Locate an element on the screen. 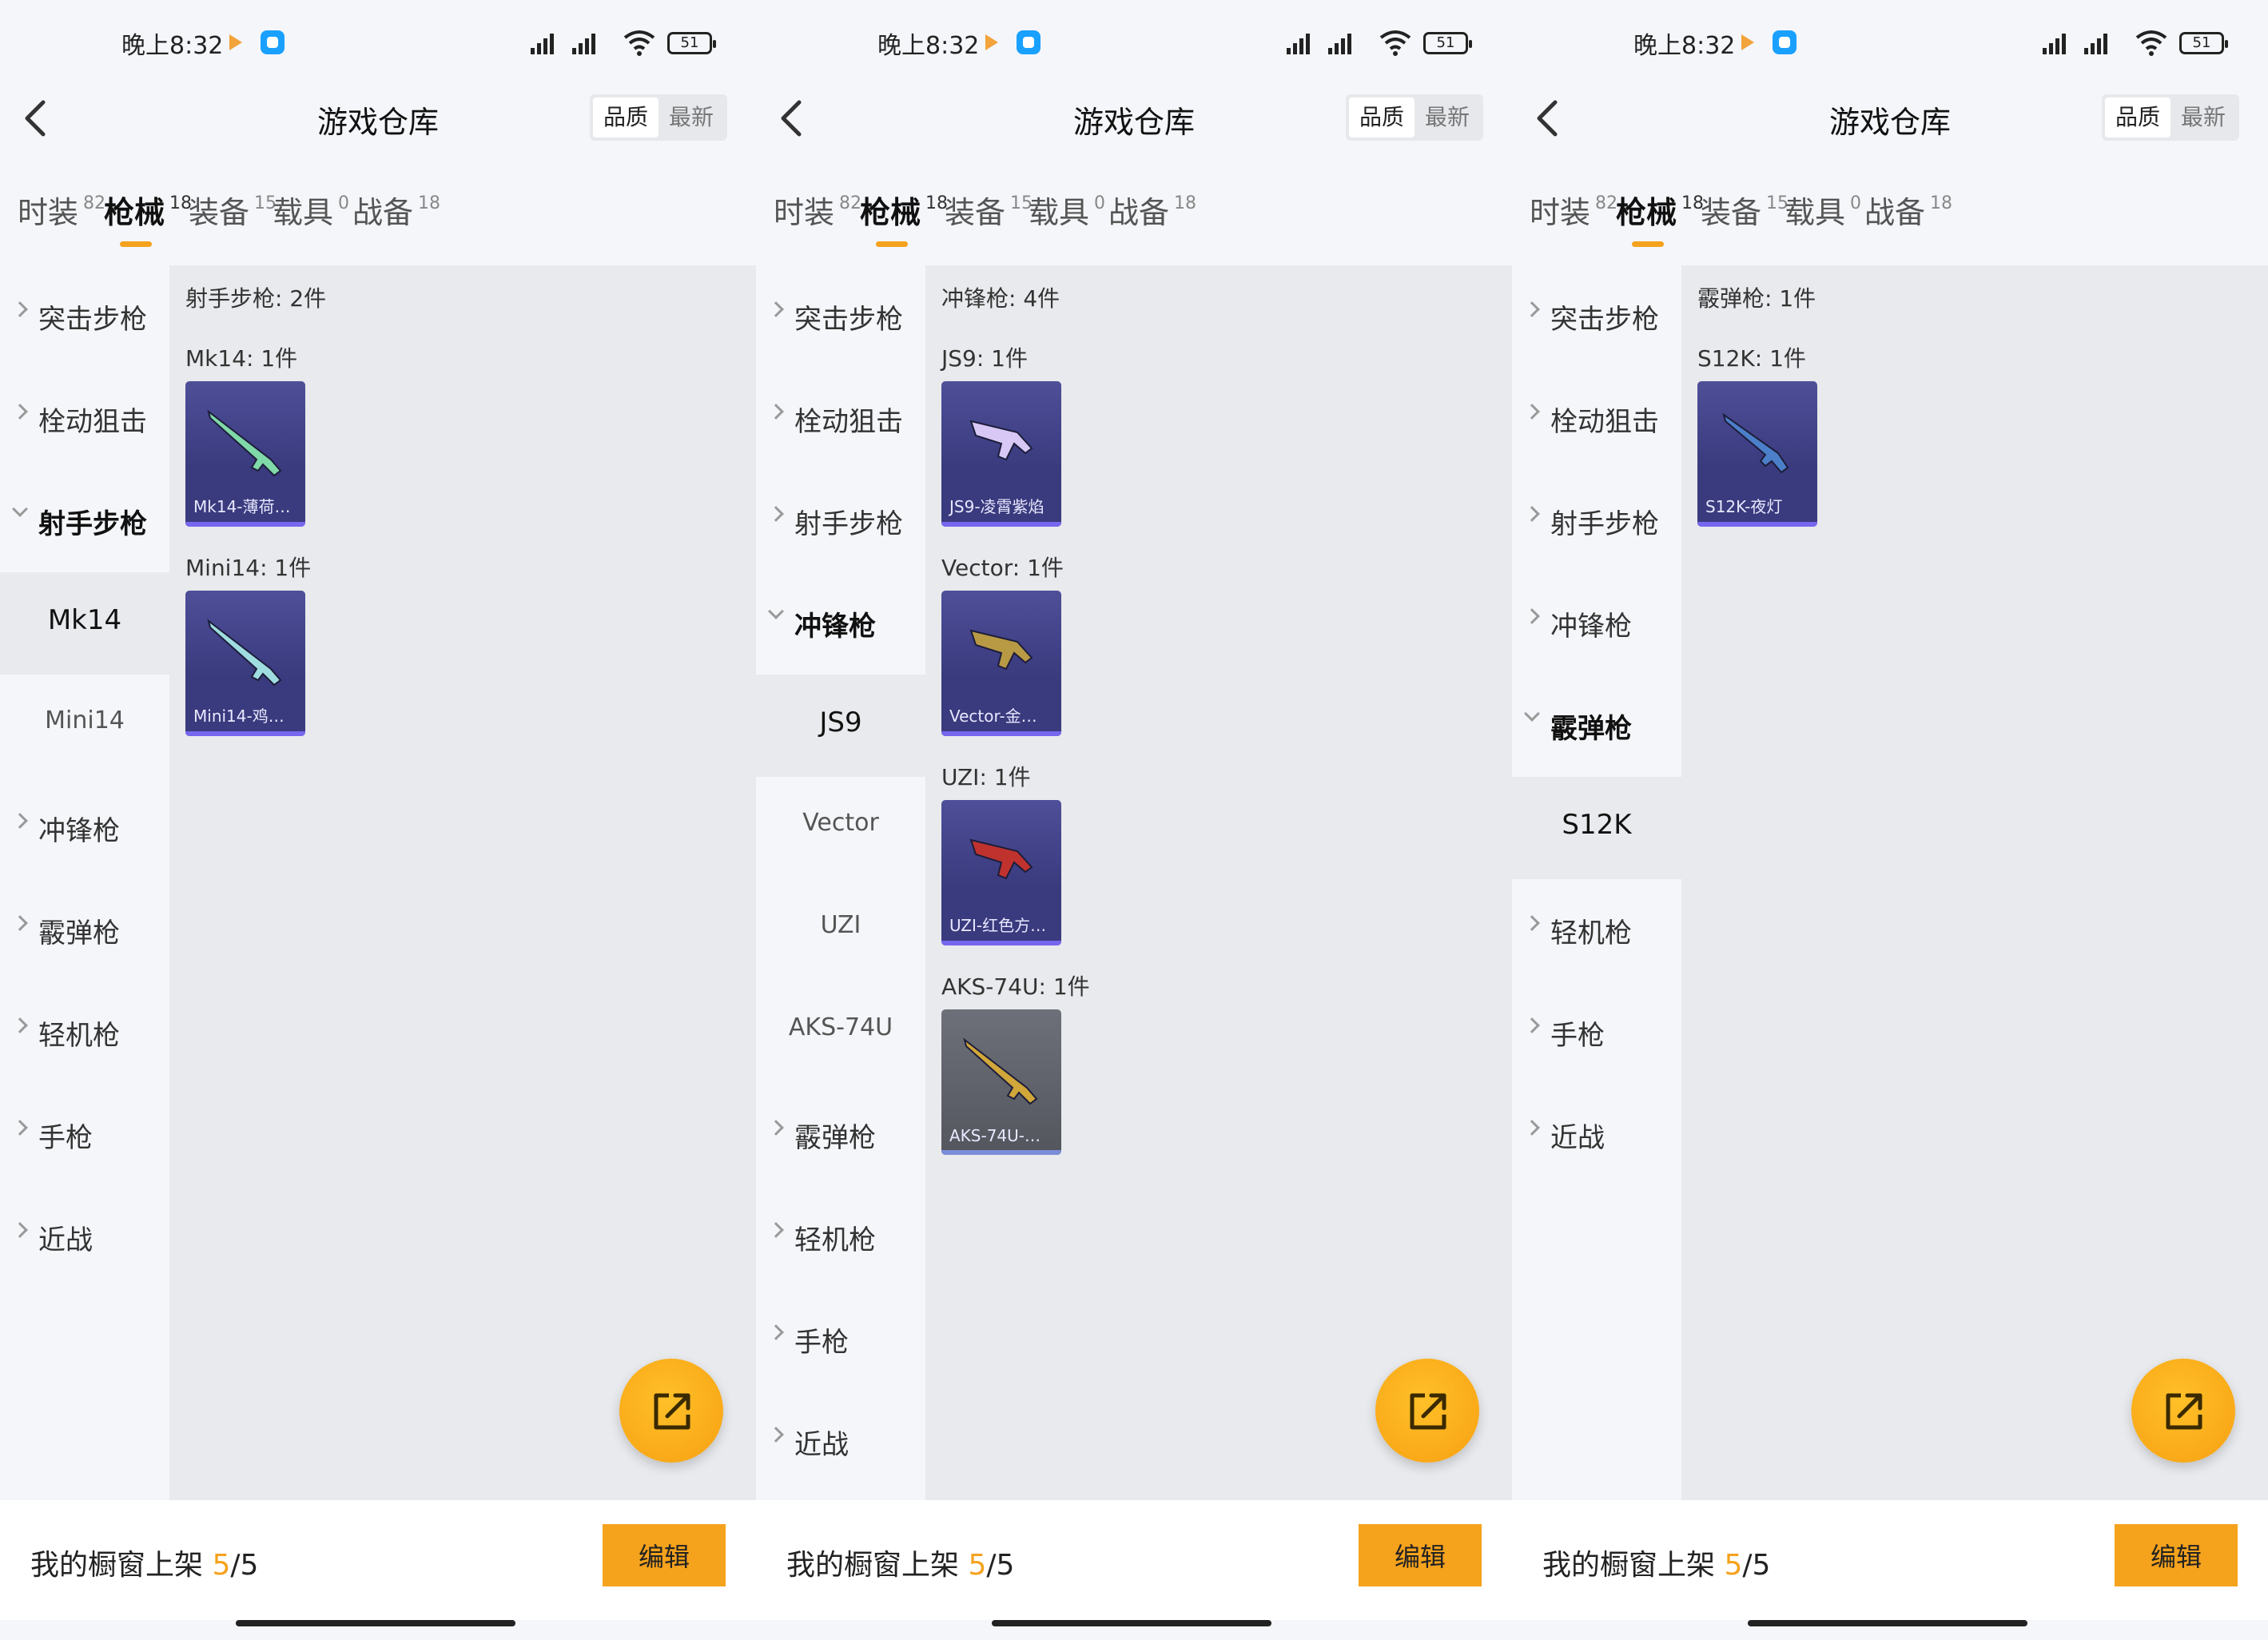 This screenshot has width=2268, height=1640. rifle-mint-icon is located at coordinates (244, 443).